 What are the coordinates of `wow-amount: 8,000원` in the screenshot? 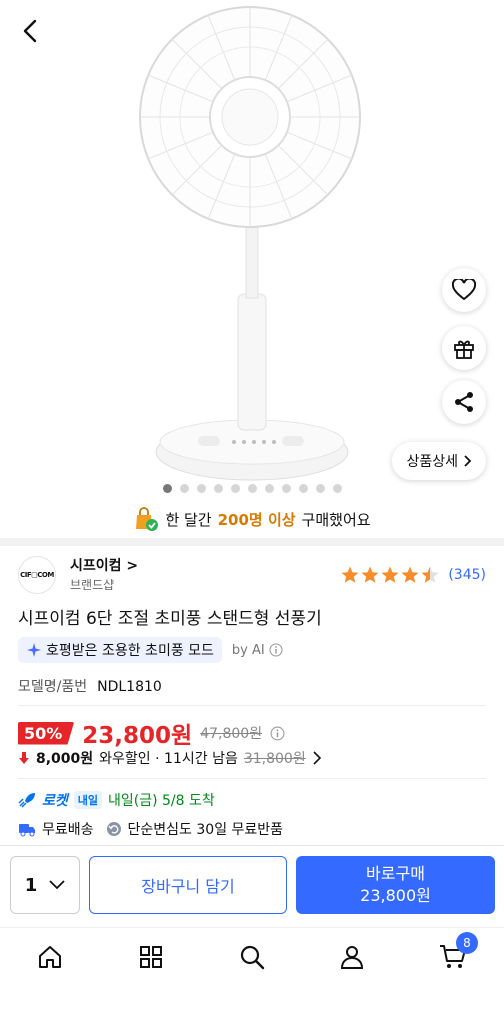 It's located at (65, 759).